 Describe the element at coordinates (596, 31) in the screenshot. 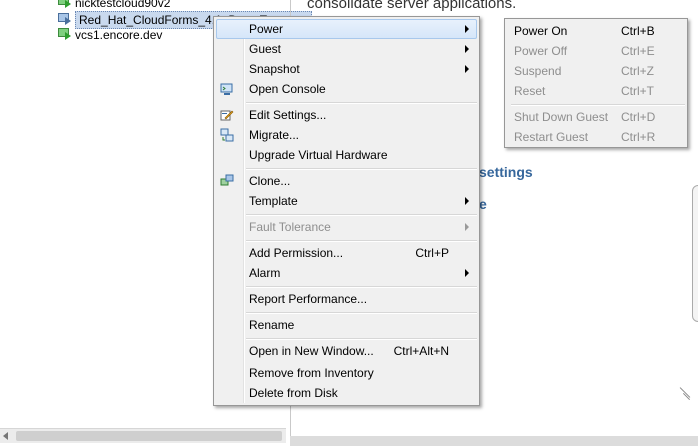

I see `submenu-item-power-on: Power On Ctrl+B` at that location.